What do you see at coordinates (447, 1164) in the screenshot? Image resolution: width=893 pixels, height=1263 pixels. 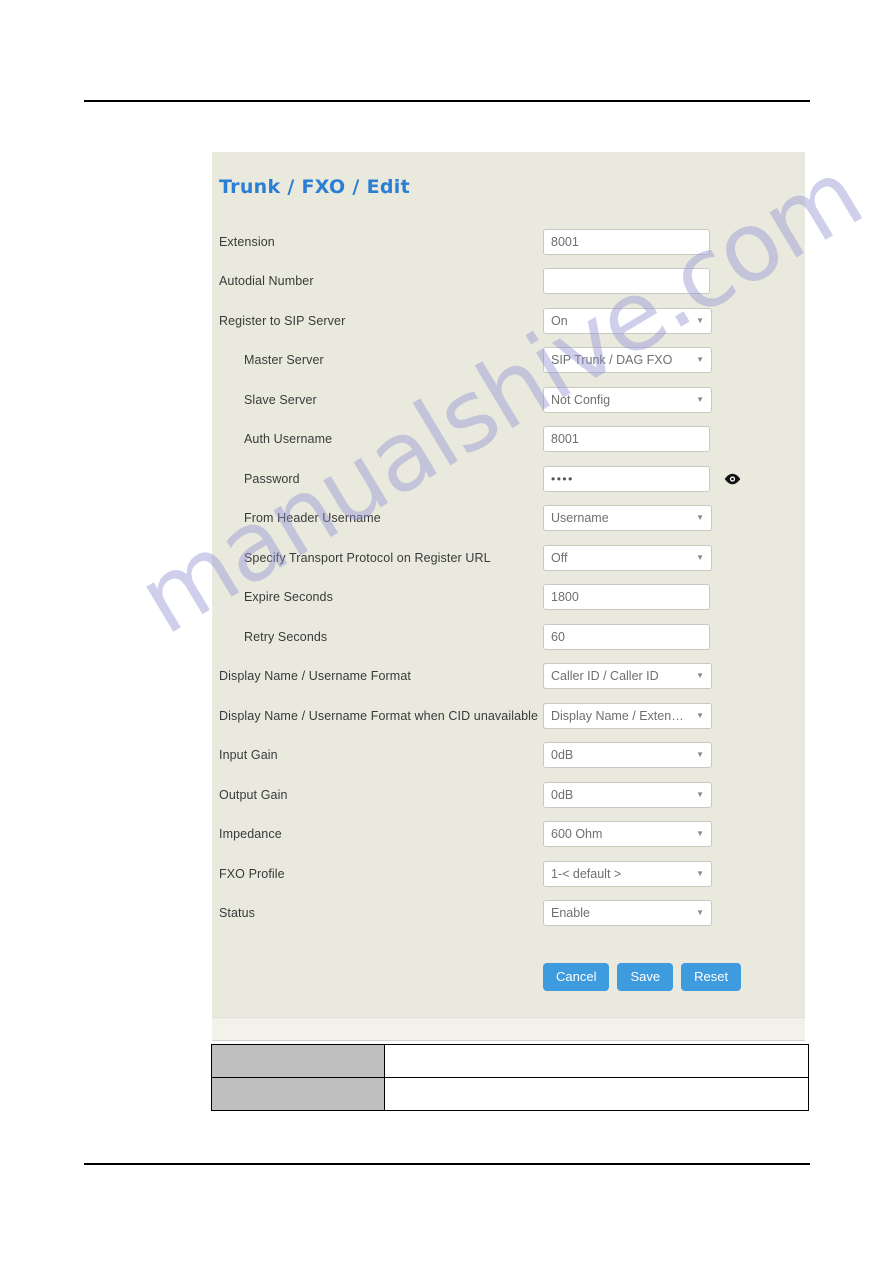 I see `footer-rule` at bounding box center [447, 1164].